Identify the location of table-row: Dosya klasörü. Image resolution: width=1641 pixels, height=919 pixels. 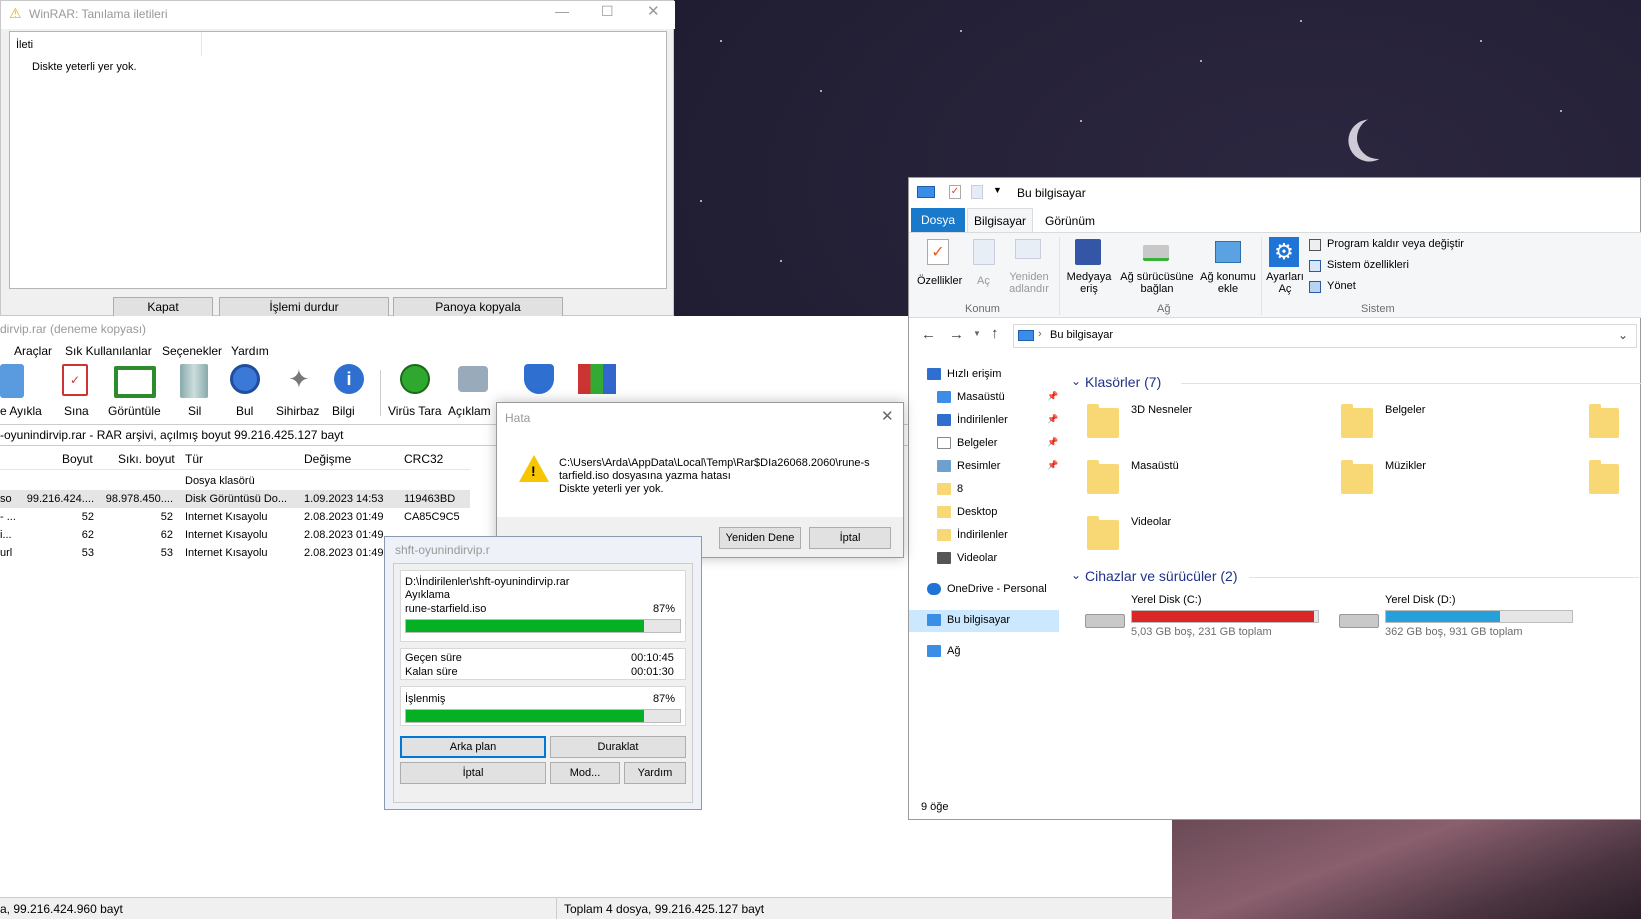
(235, 481).